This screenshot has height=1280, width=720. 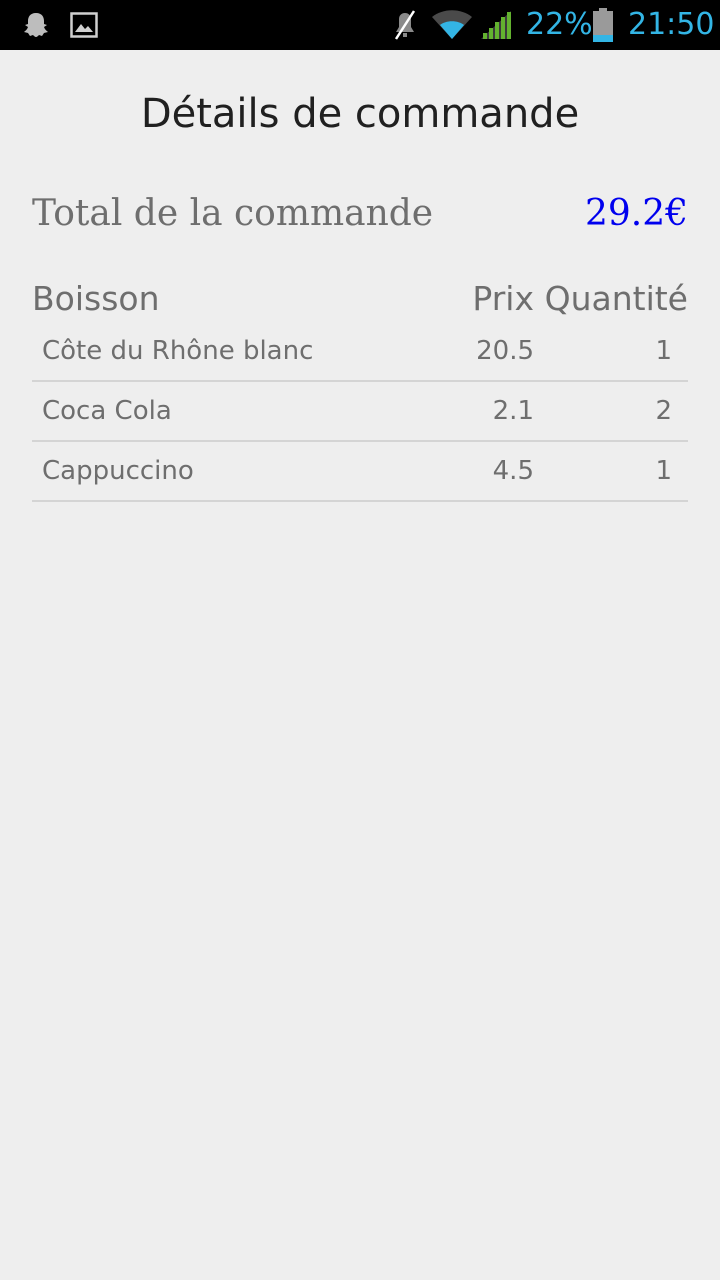 What do you see at coordinates (107, 411) in the screenshot?
I see `drink-name: Coca Cola` at bounding box center [107, 411].